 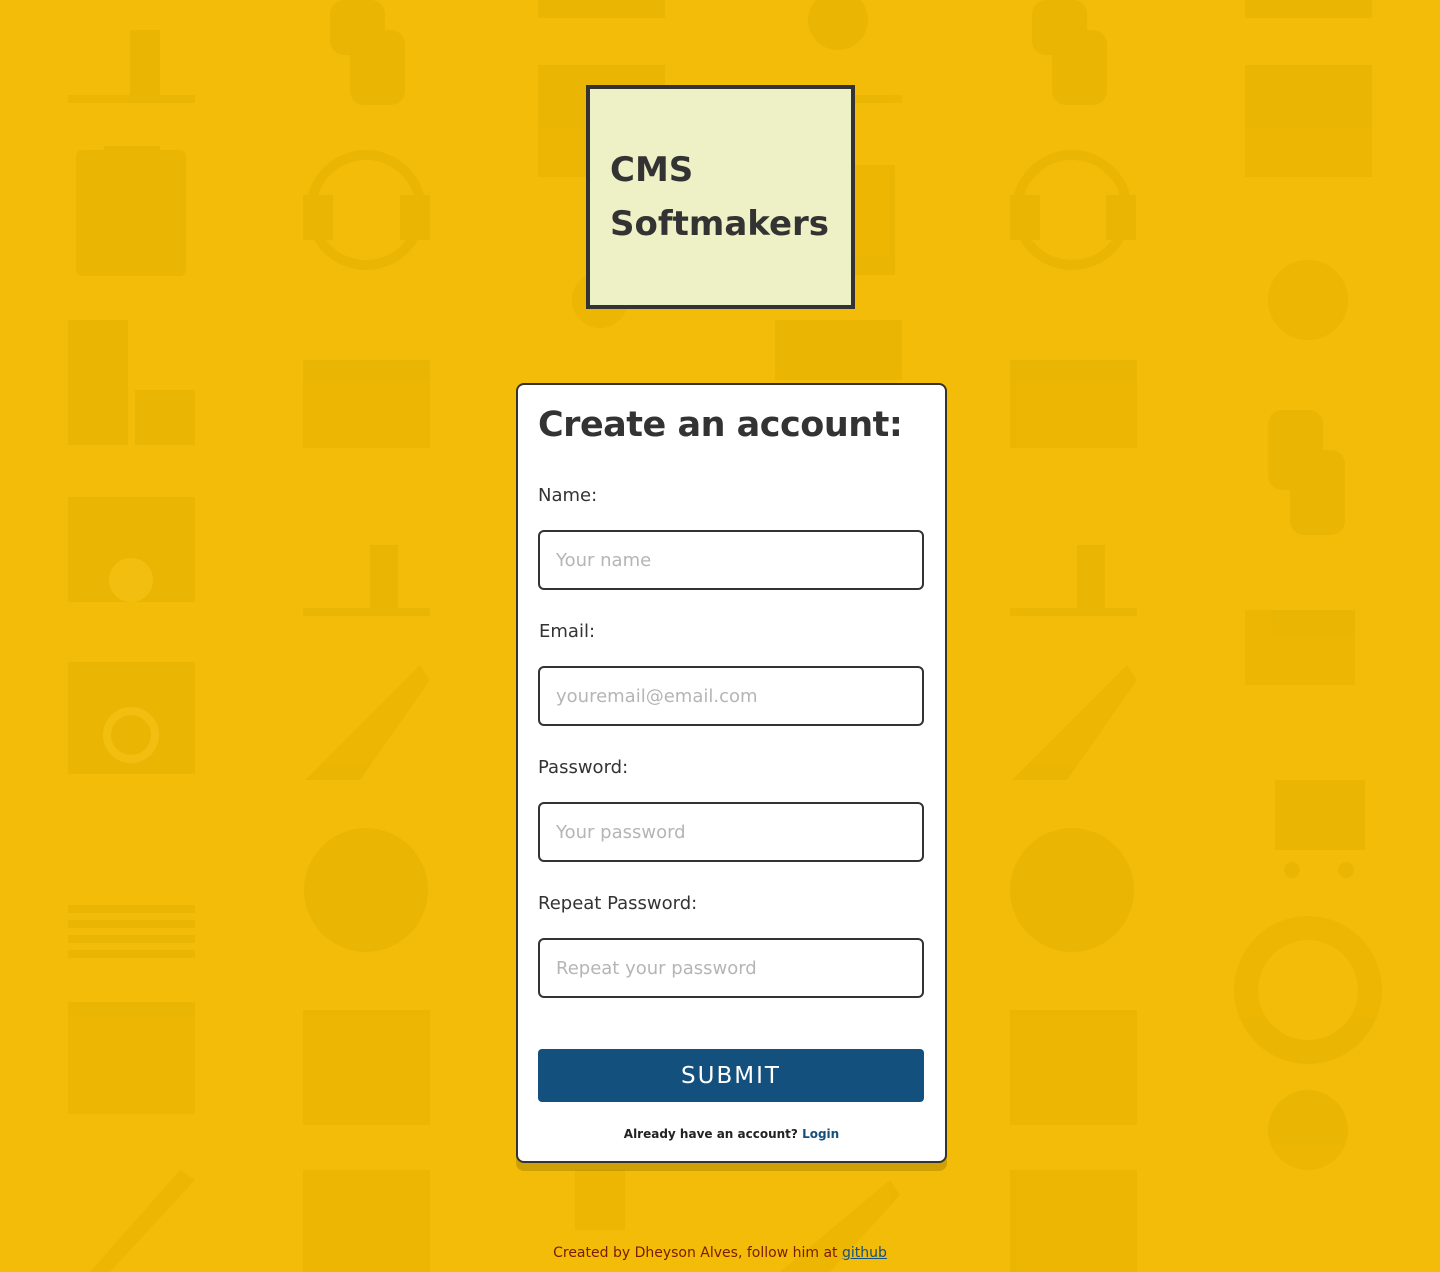 What do you see at coordinates (731, 1075) in the screenshot?
I see `submit-button: SUBMIT` at bounding box center [731, 1075].